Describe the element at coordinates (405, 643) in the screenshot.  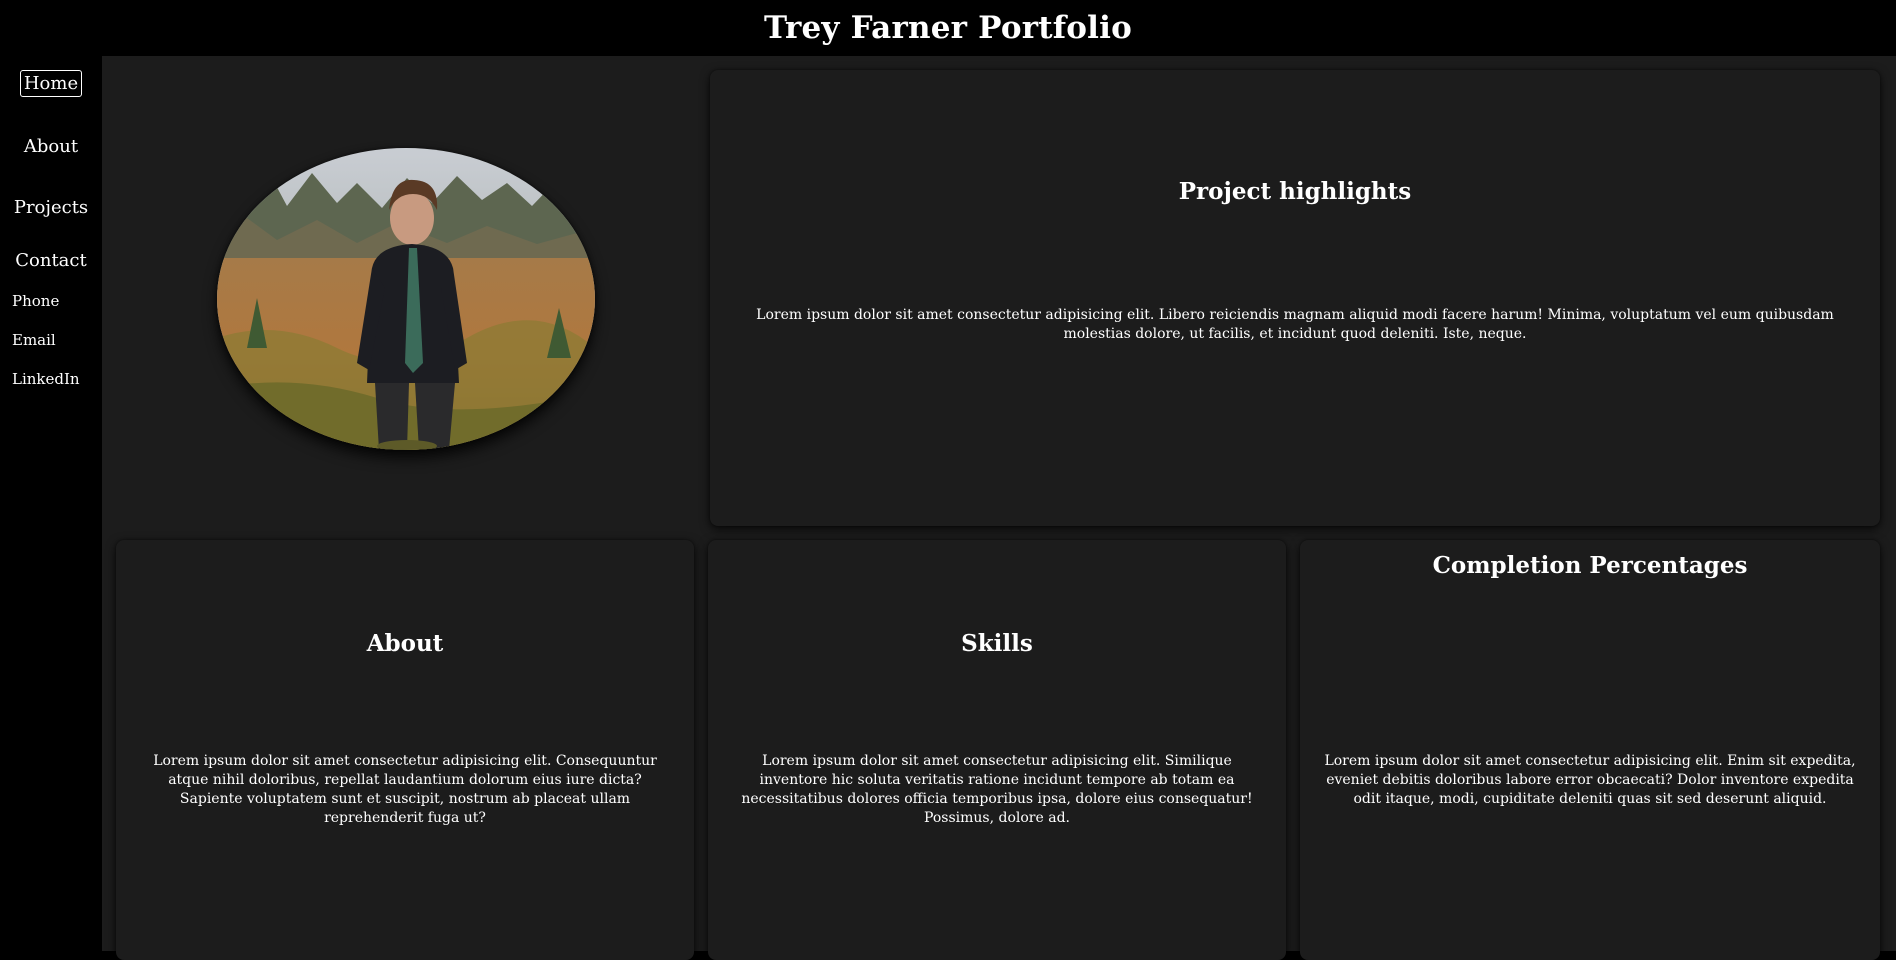
I see `about-title: About` at that location.